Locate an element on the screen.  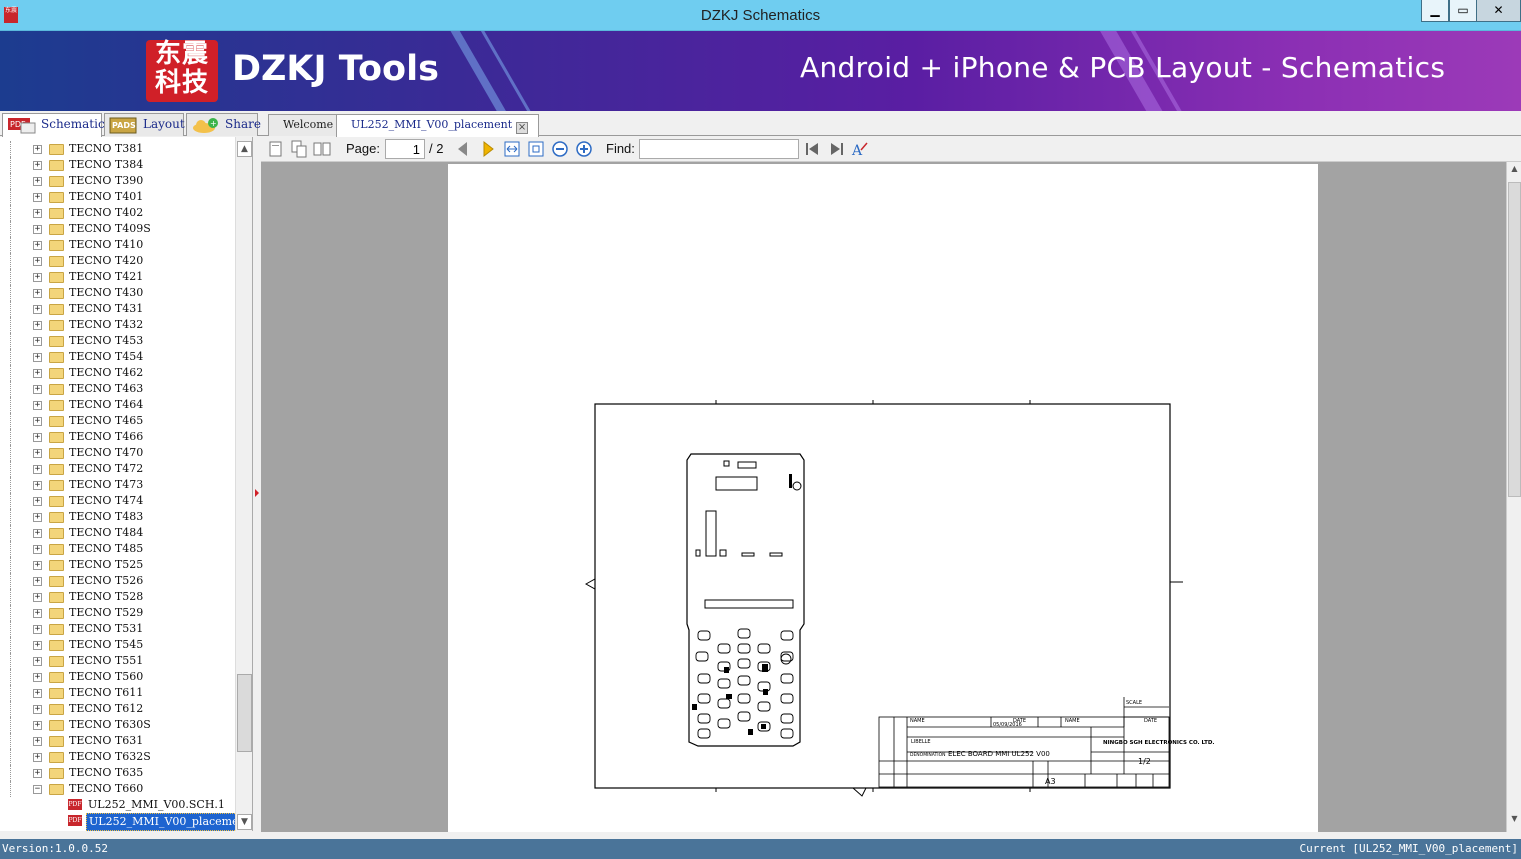
tree-child-item: PDF UL252_MMI_V00_placement is located at coordinates (126, 822).